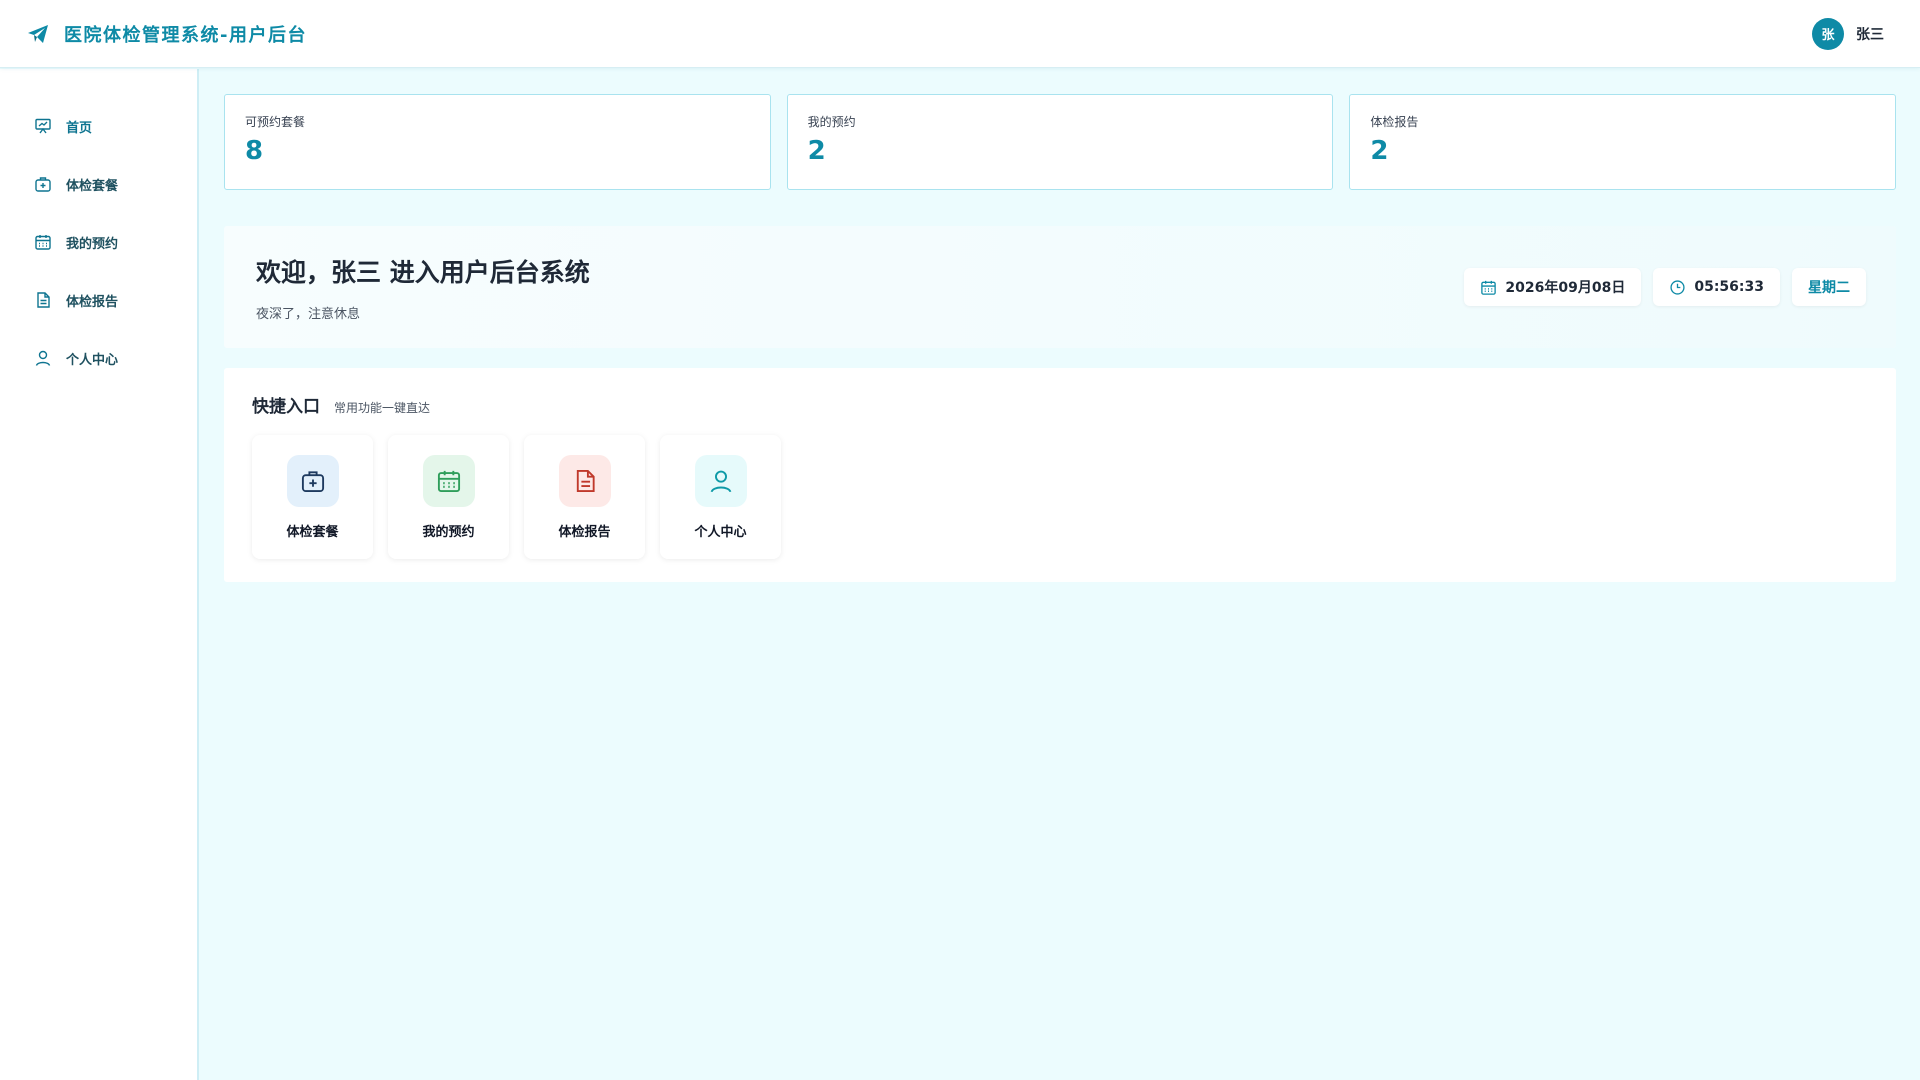 This screenshot has width=1920, height=1080. Describe the element at coordinates (98, 126) in the screenshot. I see `sidebar-item-home: 首页` at that location.